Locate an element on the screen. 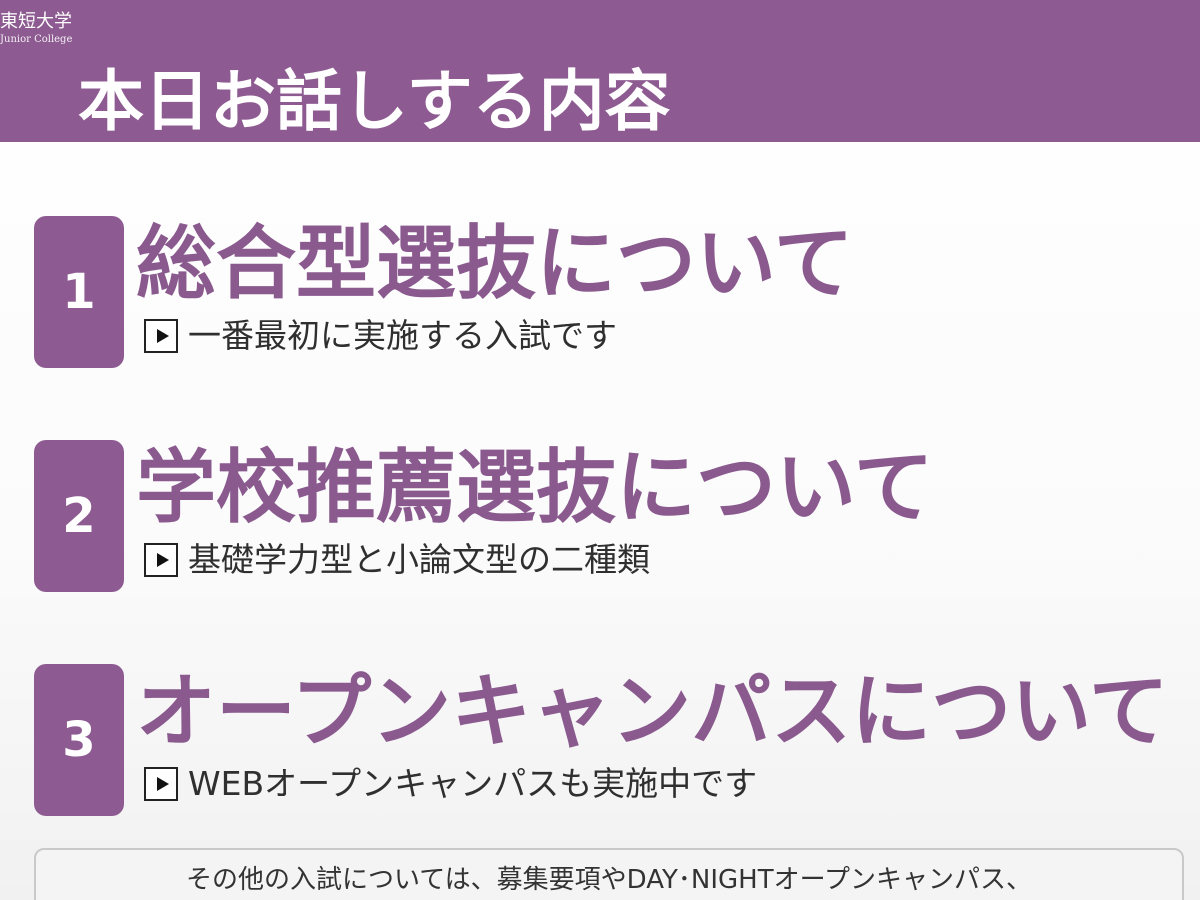  item-subtext-row: 基礎学力型と小論文型の二種類 is located at coordinates (397, 560).